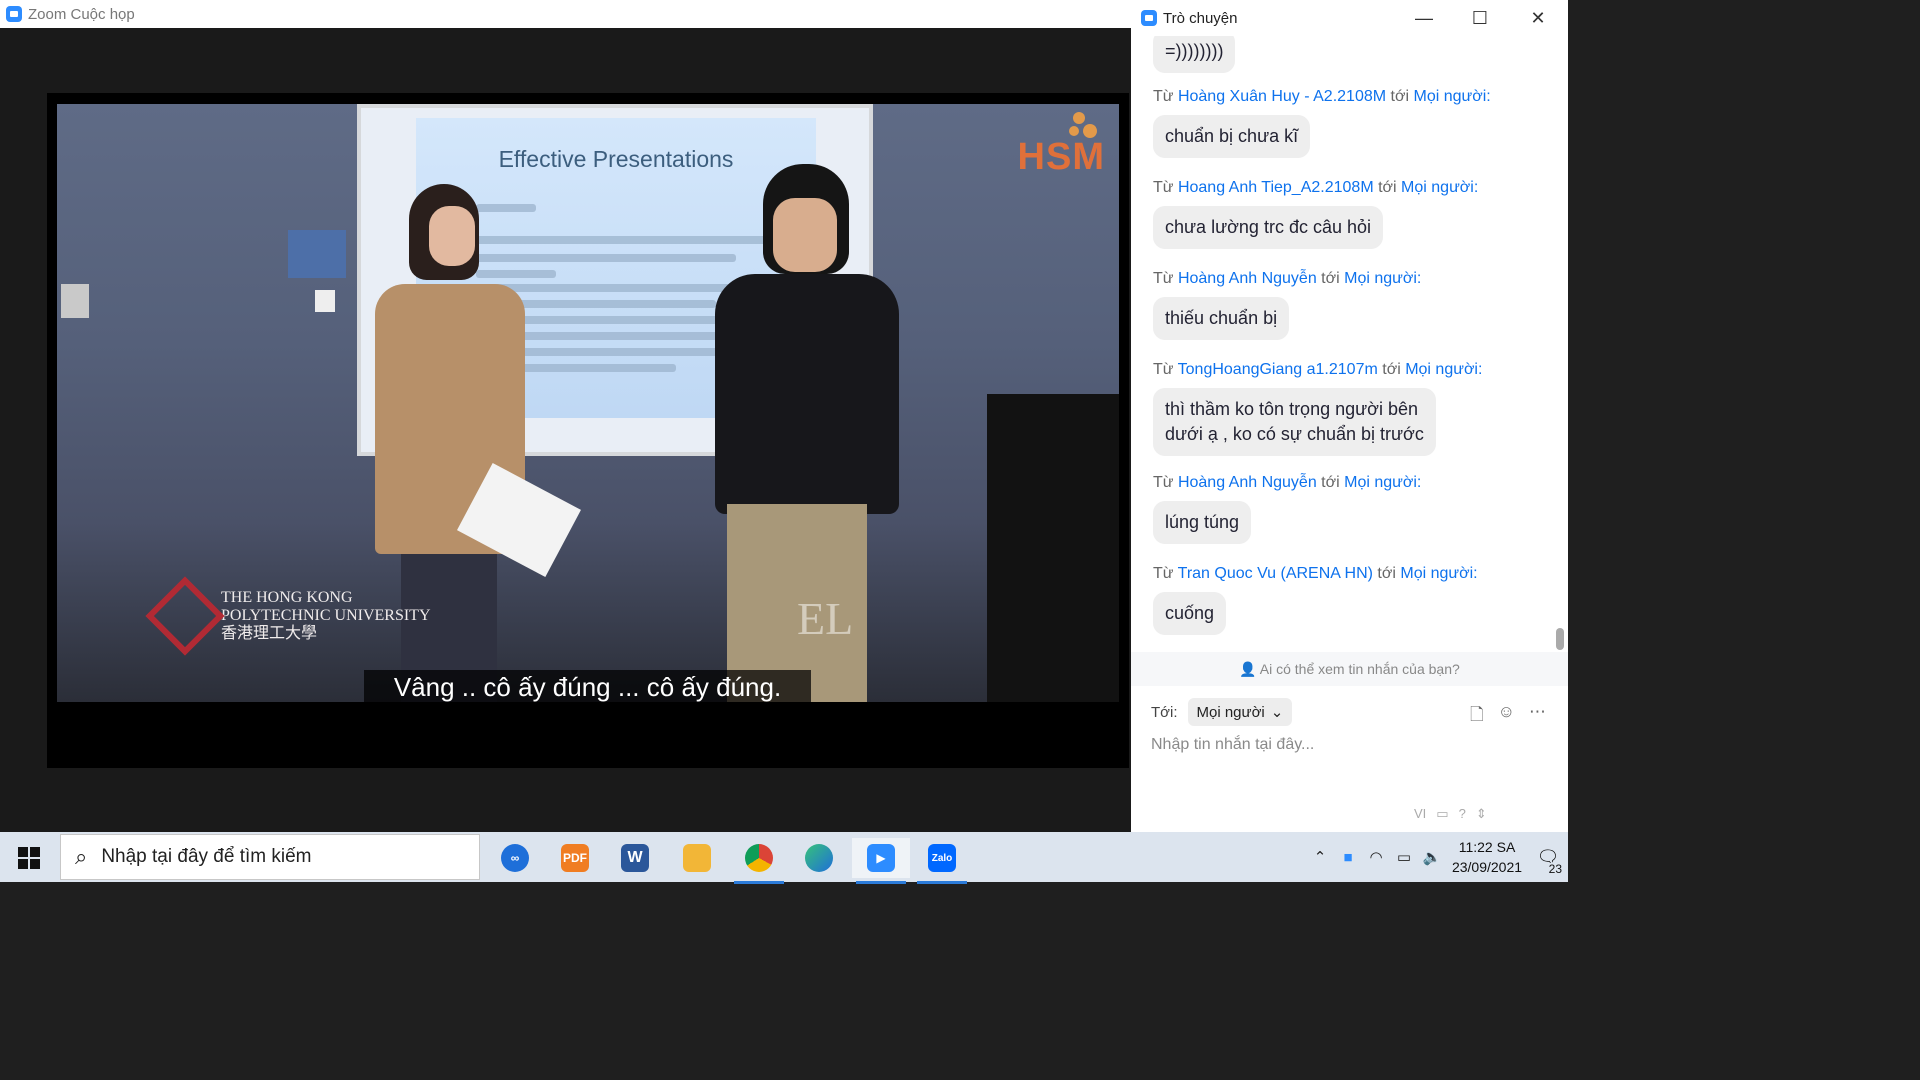 Image resolution: width=1920 pixels, height=1080 pixels. I want to click on recipient-row: Tới: Mọi người ⌄, so click(1222, 712).